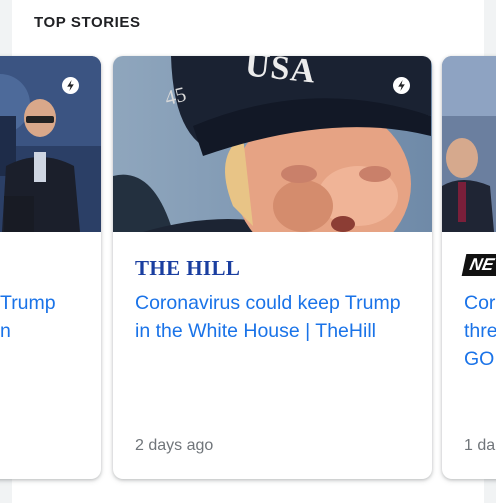  Describe the element at coordinates (480, 445) in the screenshot. I see `card-timestamp: 1 da` at that location.